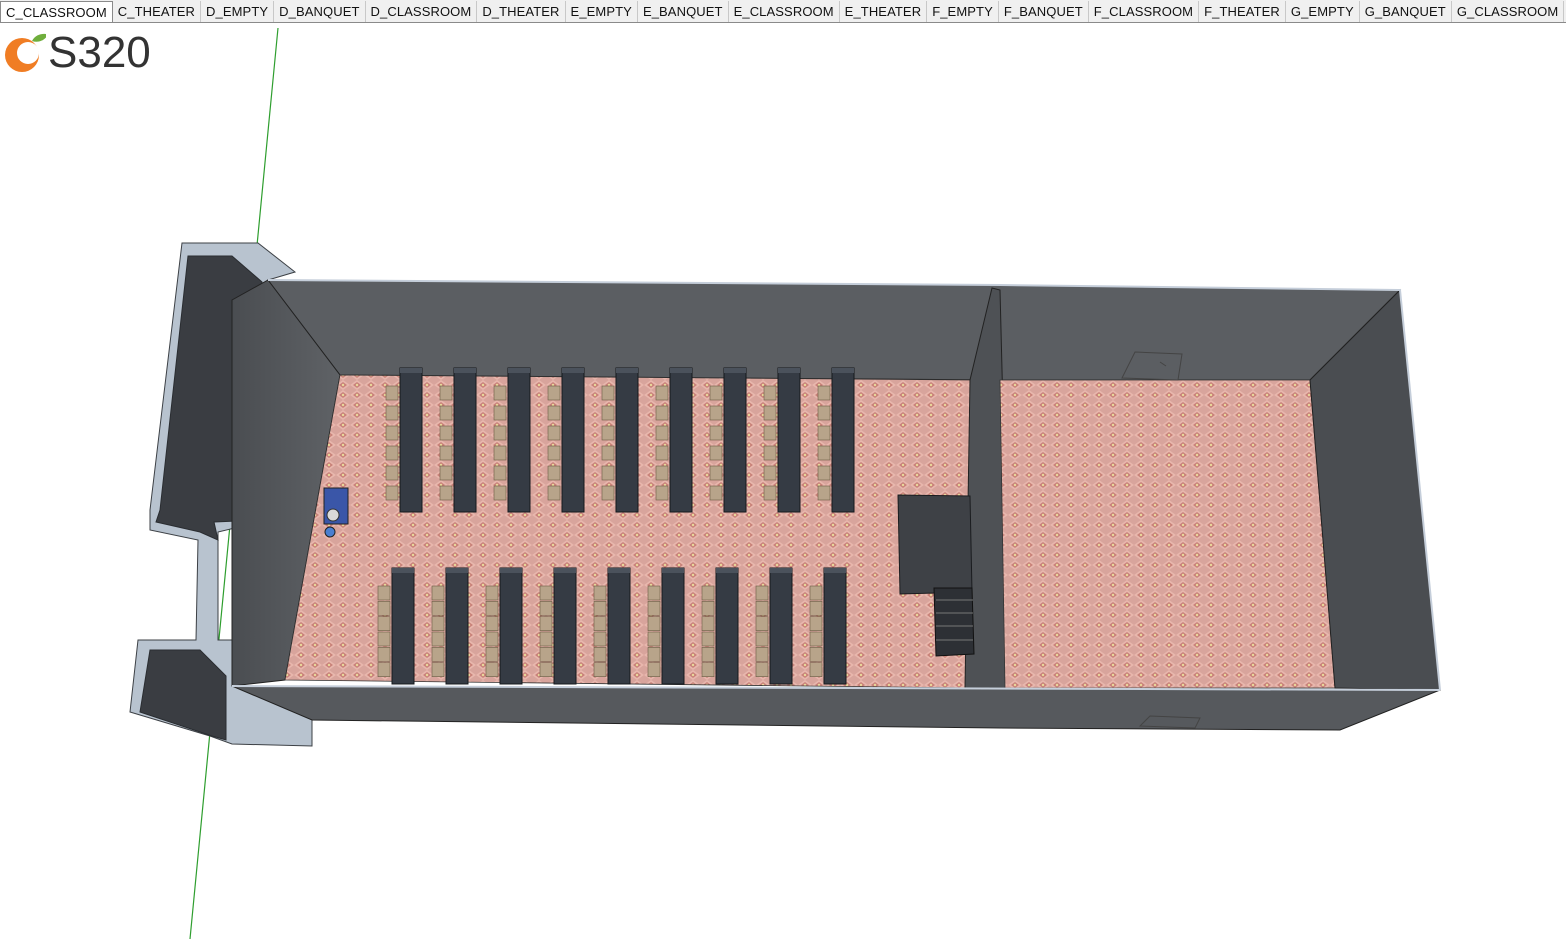  What do you see at coordinates (521, 11) in the screenshot?
I see `scene-tab-d-theater: D_THEATER` at bounding box center [521, 11].